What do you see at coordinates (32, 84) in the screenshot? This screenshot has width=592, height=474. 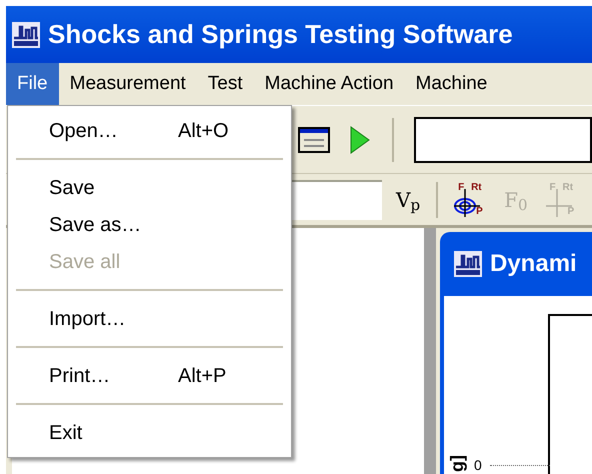 I see `menu-item: File` at bounding box center [32, 84].